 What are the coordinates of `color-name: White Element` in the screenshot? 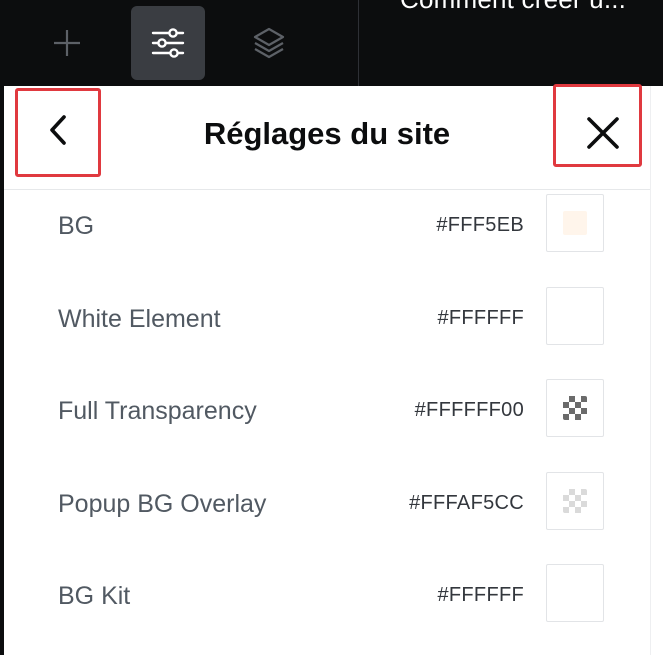 It's located at (139, 318).